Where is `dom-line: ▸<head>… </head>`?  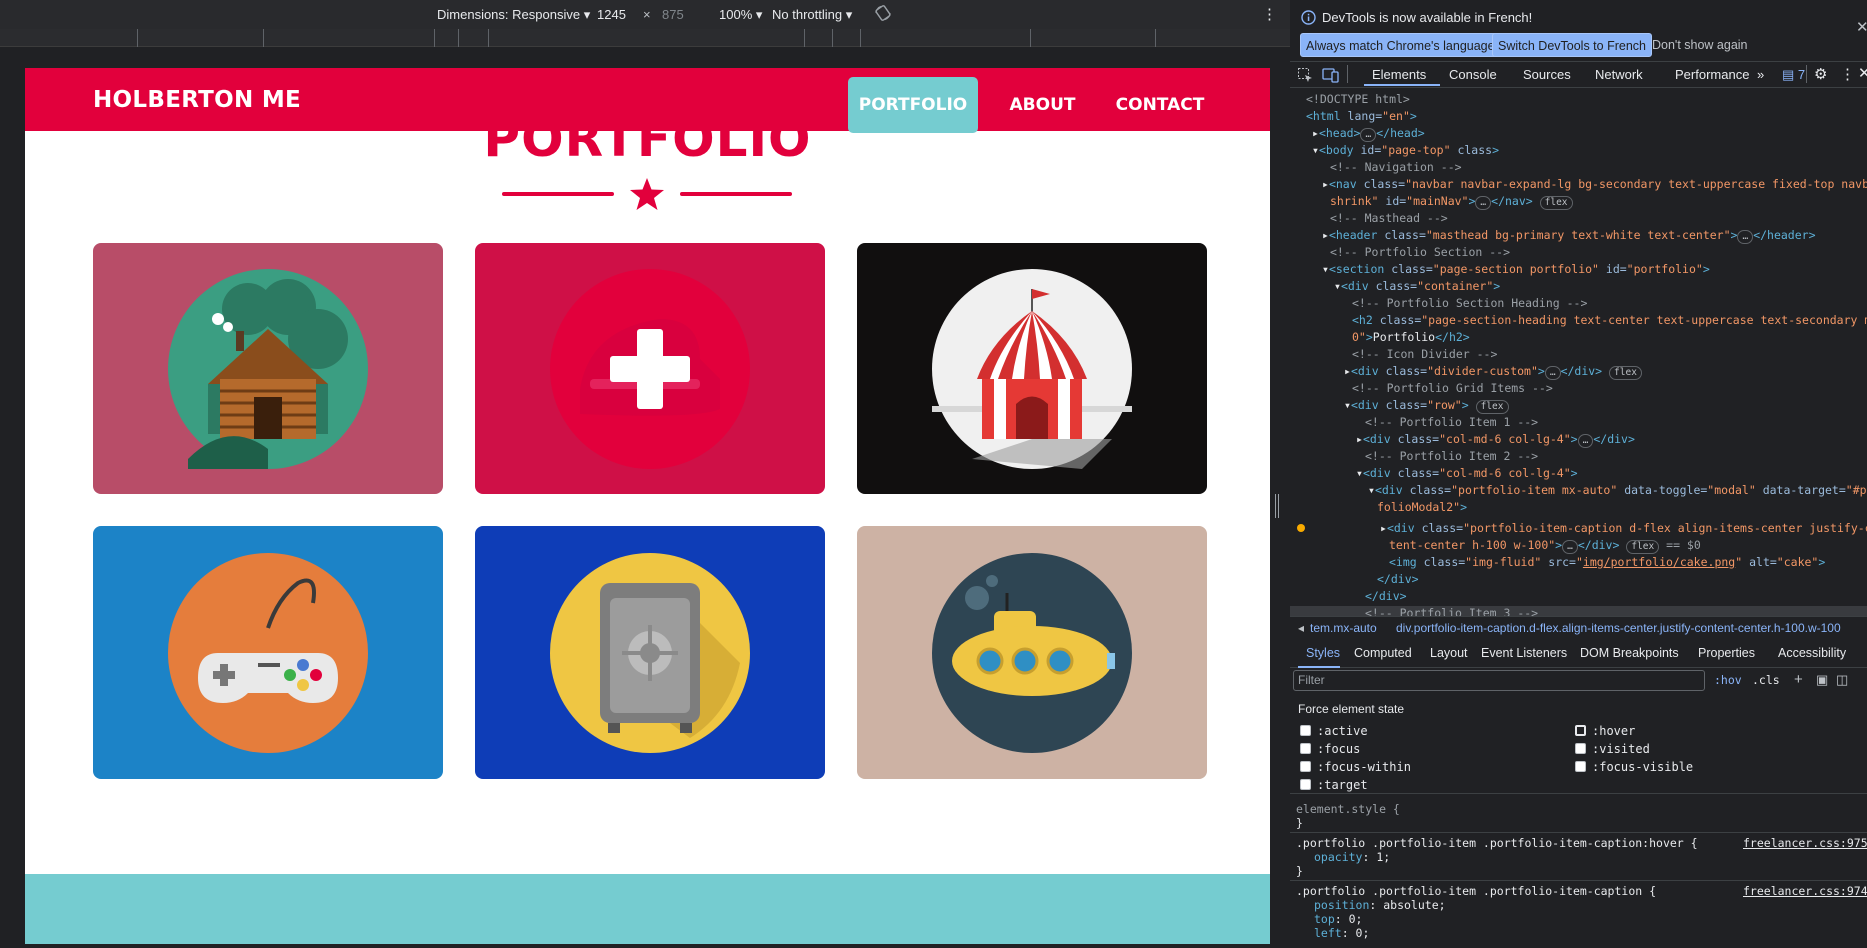 dom-line: ▸<head>… </head> is located at coordinates (1368, 133).